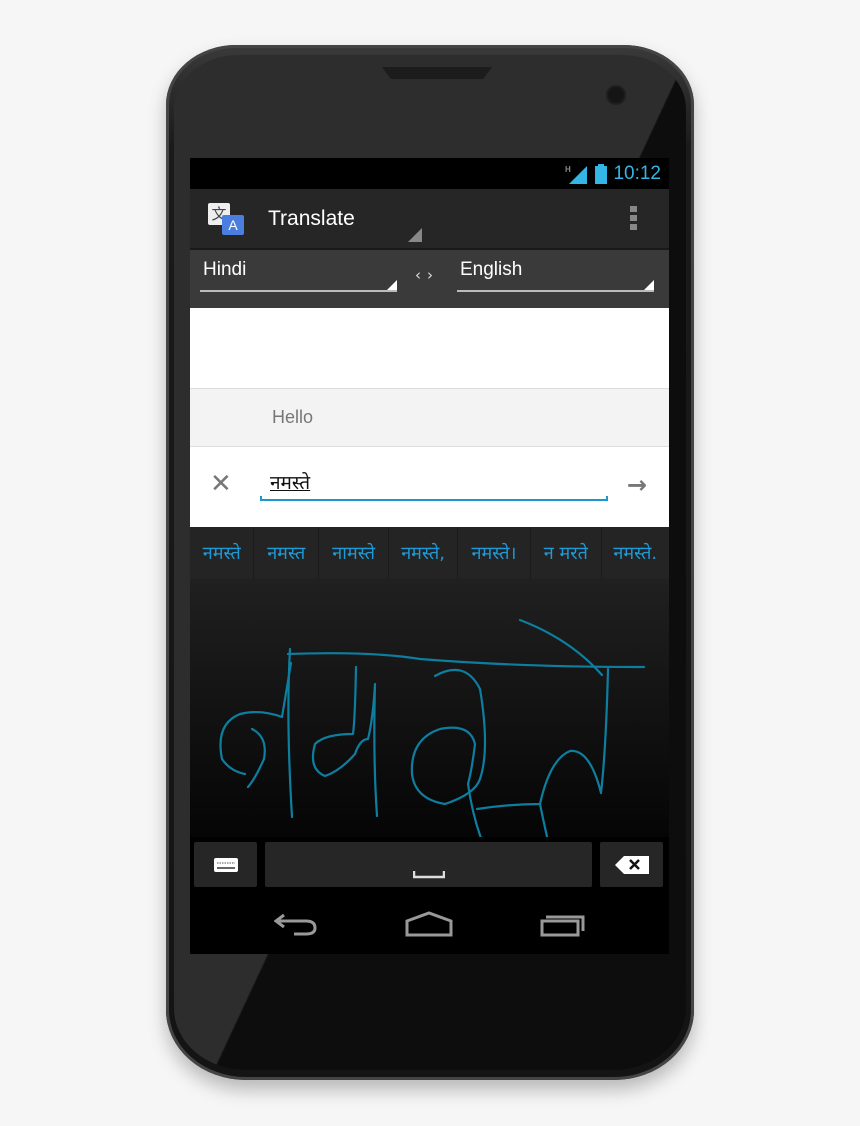  I want to click on signal-icon: H, so click(576, 174).